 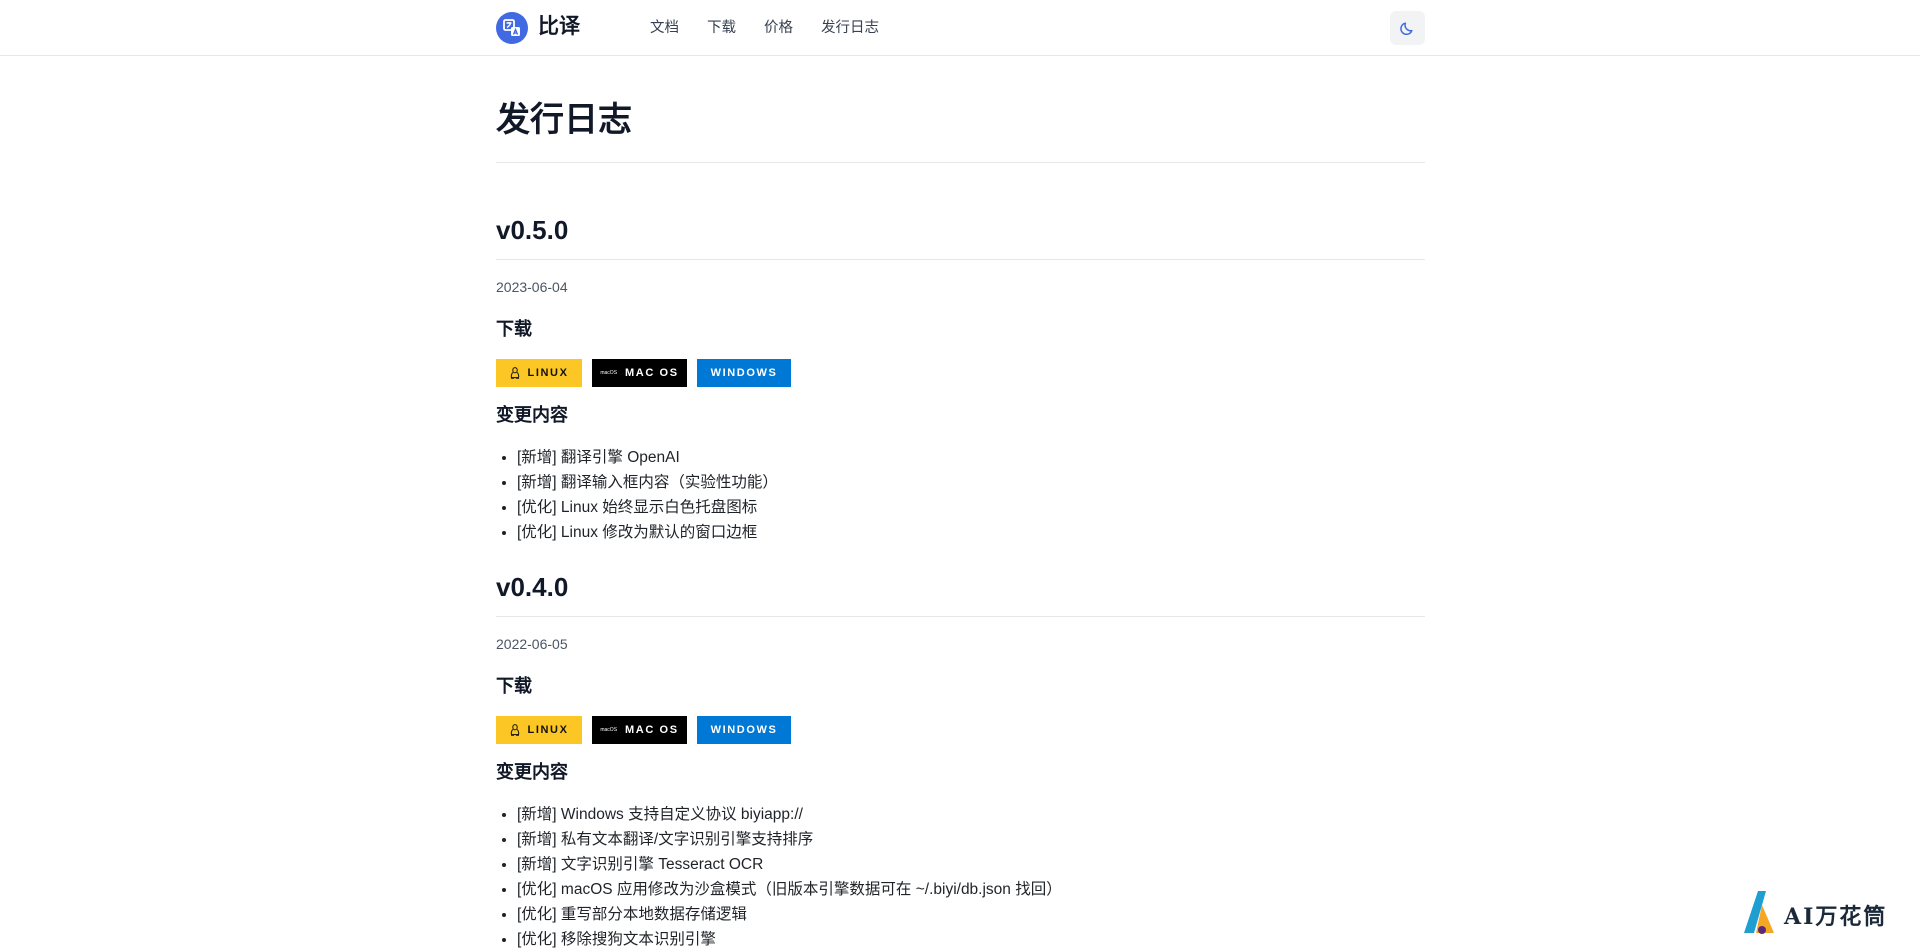 I want to click on theme-toggle-button, so click(x=1407, y=28).